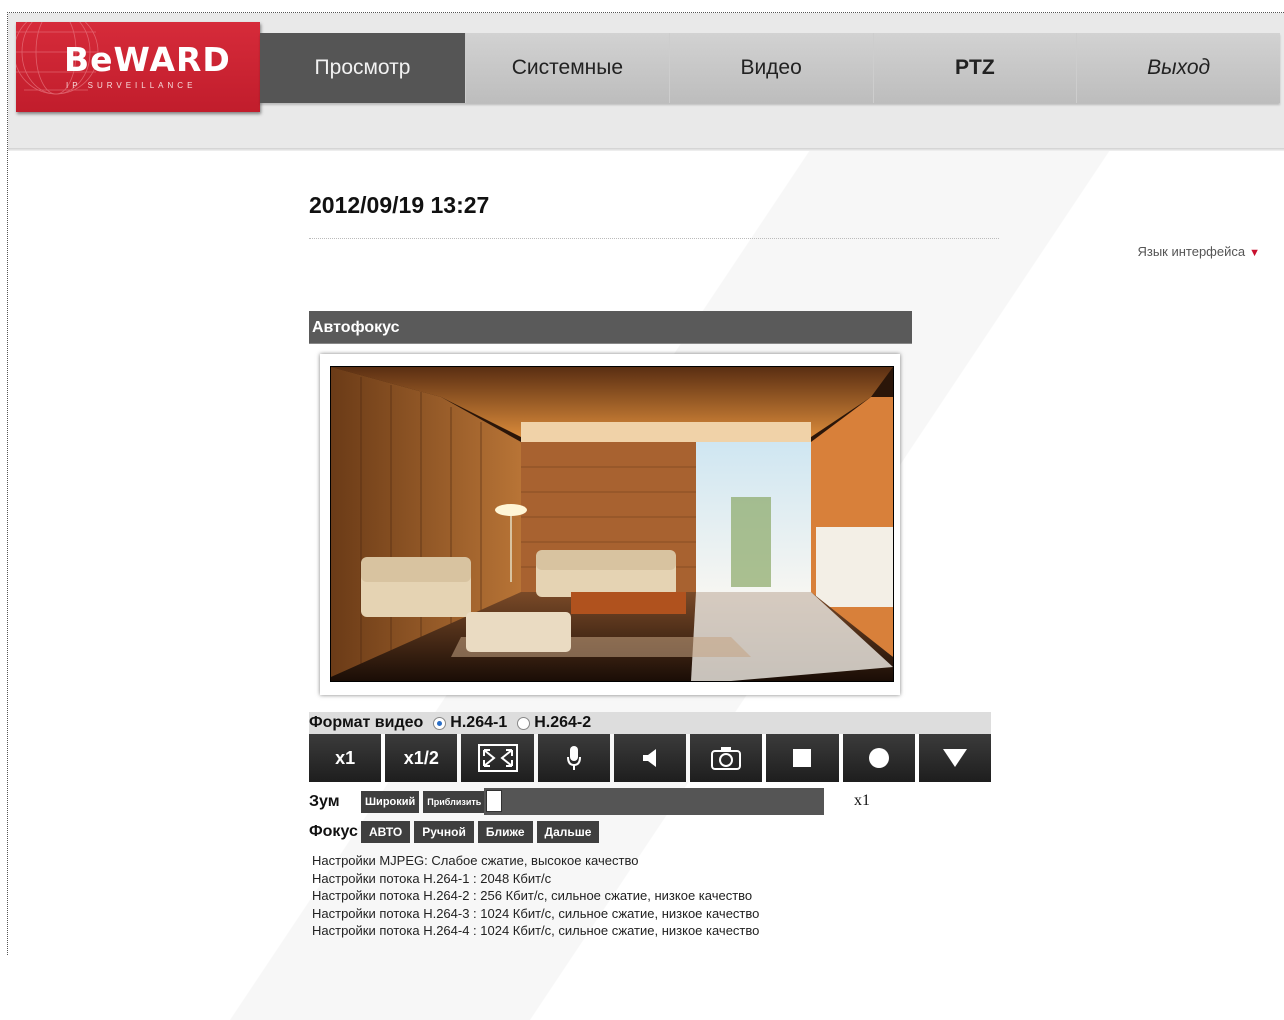 The image size is (1284, 1020). What do you see at coordinates (131, 85) in the screenshot?
I see `logo-tagline: IP SURVEILLANCE` at bounding box center [131, 85].